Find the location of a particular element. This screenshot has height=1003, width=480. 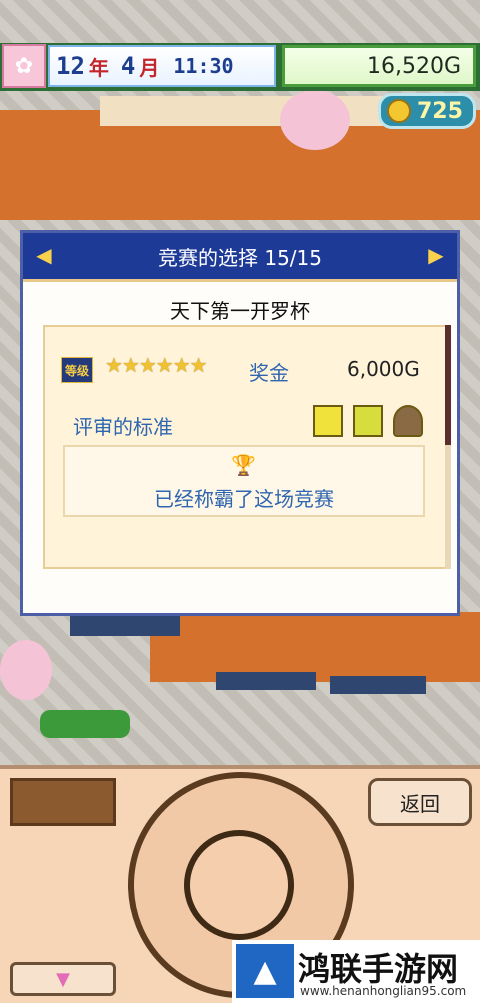

criteria-label: 评审的标准 is located at coordinates (123, 427).